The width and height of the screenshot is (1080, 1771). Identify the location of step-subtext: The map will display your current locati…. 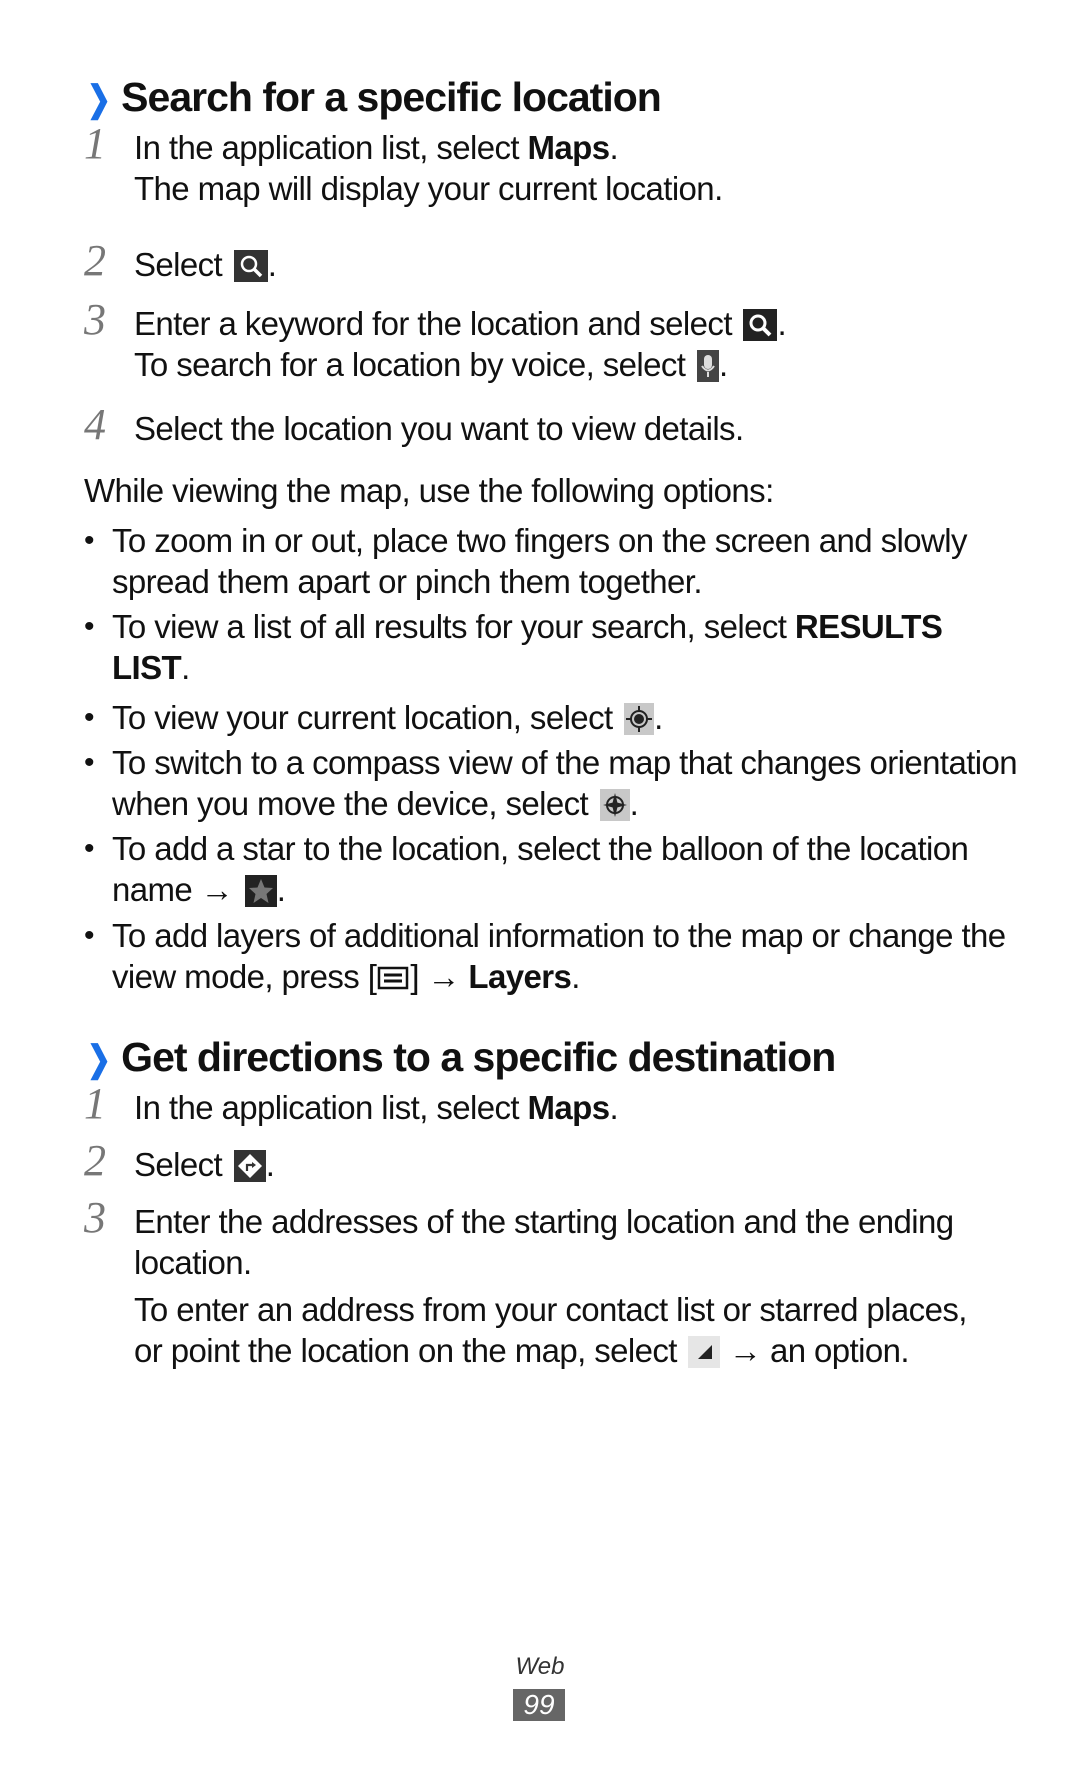
(428, 188).